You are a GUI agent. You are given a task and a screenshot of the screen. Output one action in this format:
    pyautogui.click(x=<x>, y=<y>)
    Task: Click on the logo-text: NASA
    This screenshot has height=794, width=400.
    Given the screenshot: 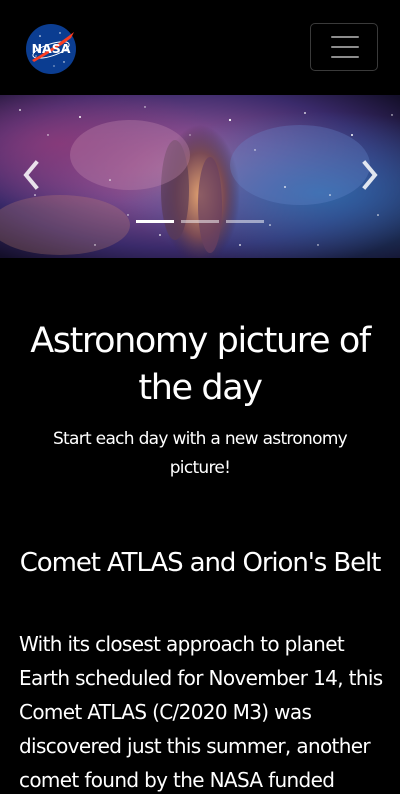 What is the action you would take?
    pyautogui.click(x=51, y=48)
    